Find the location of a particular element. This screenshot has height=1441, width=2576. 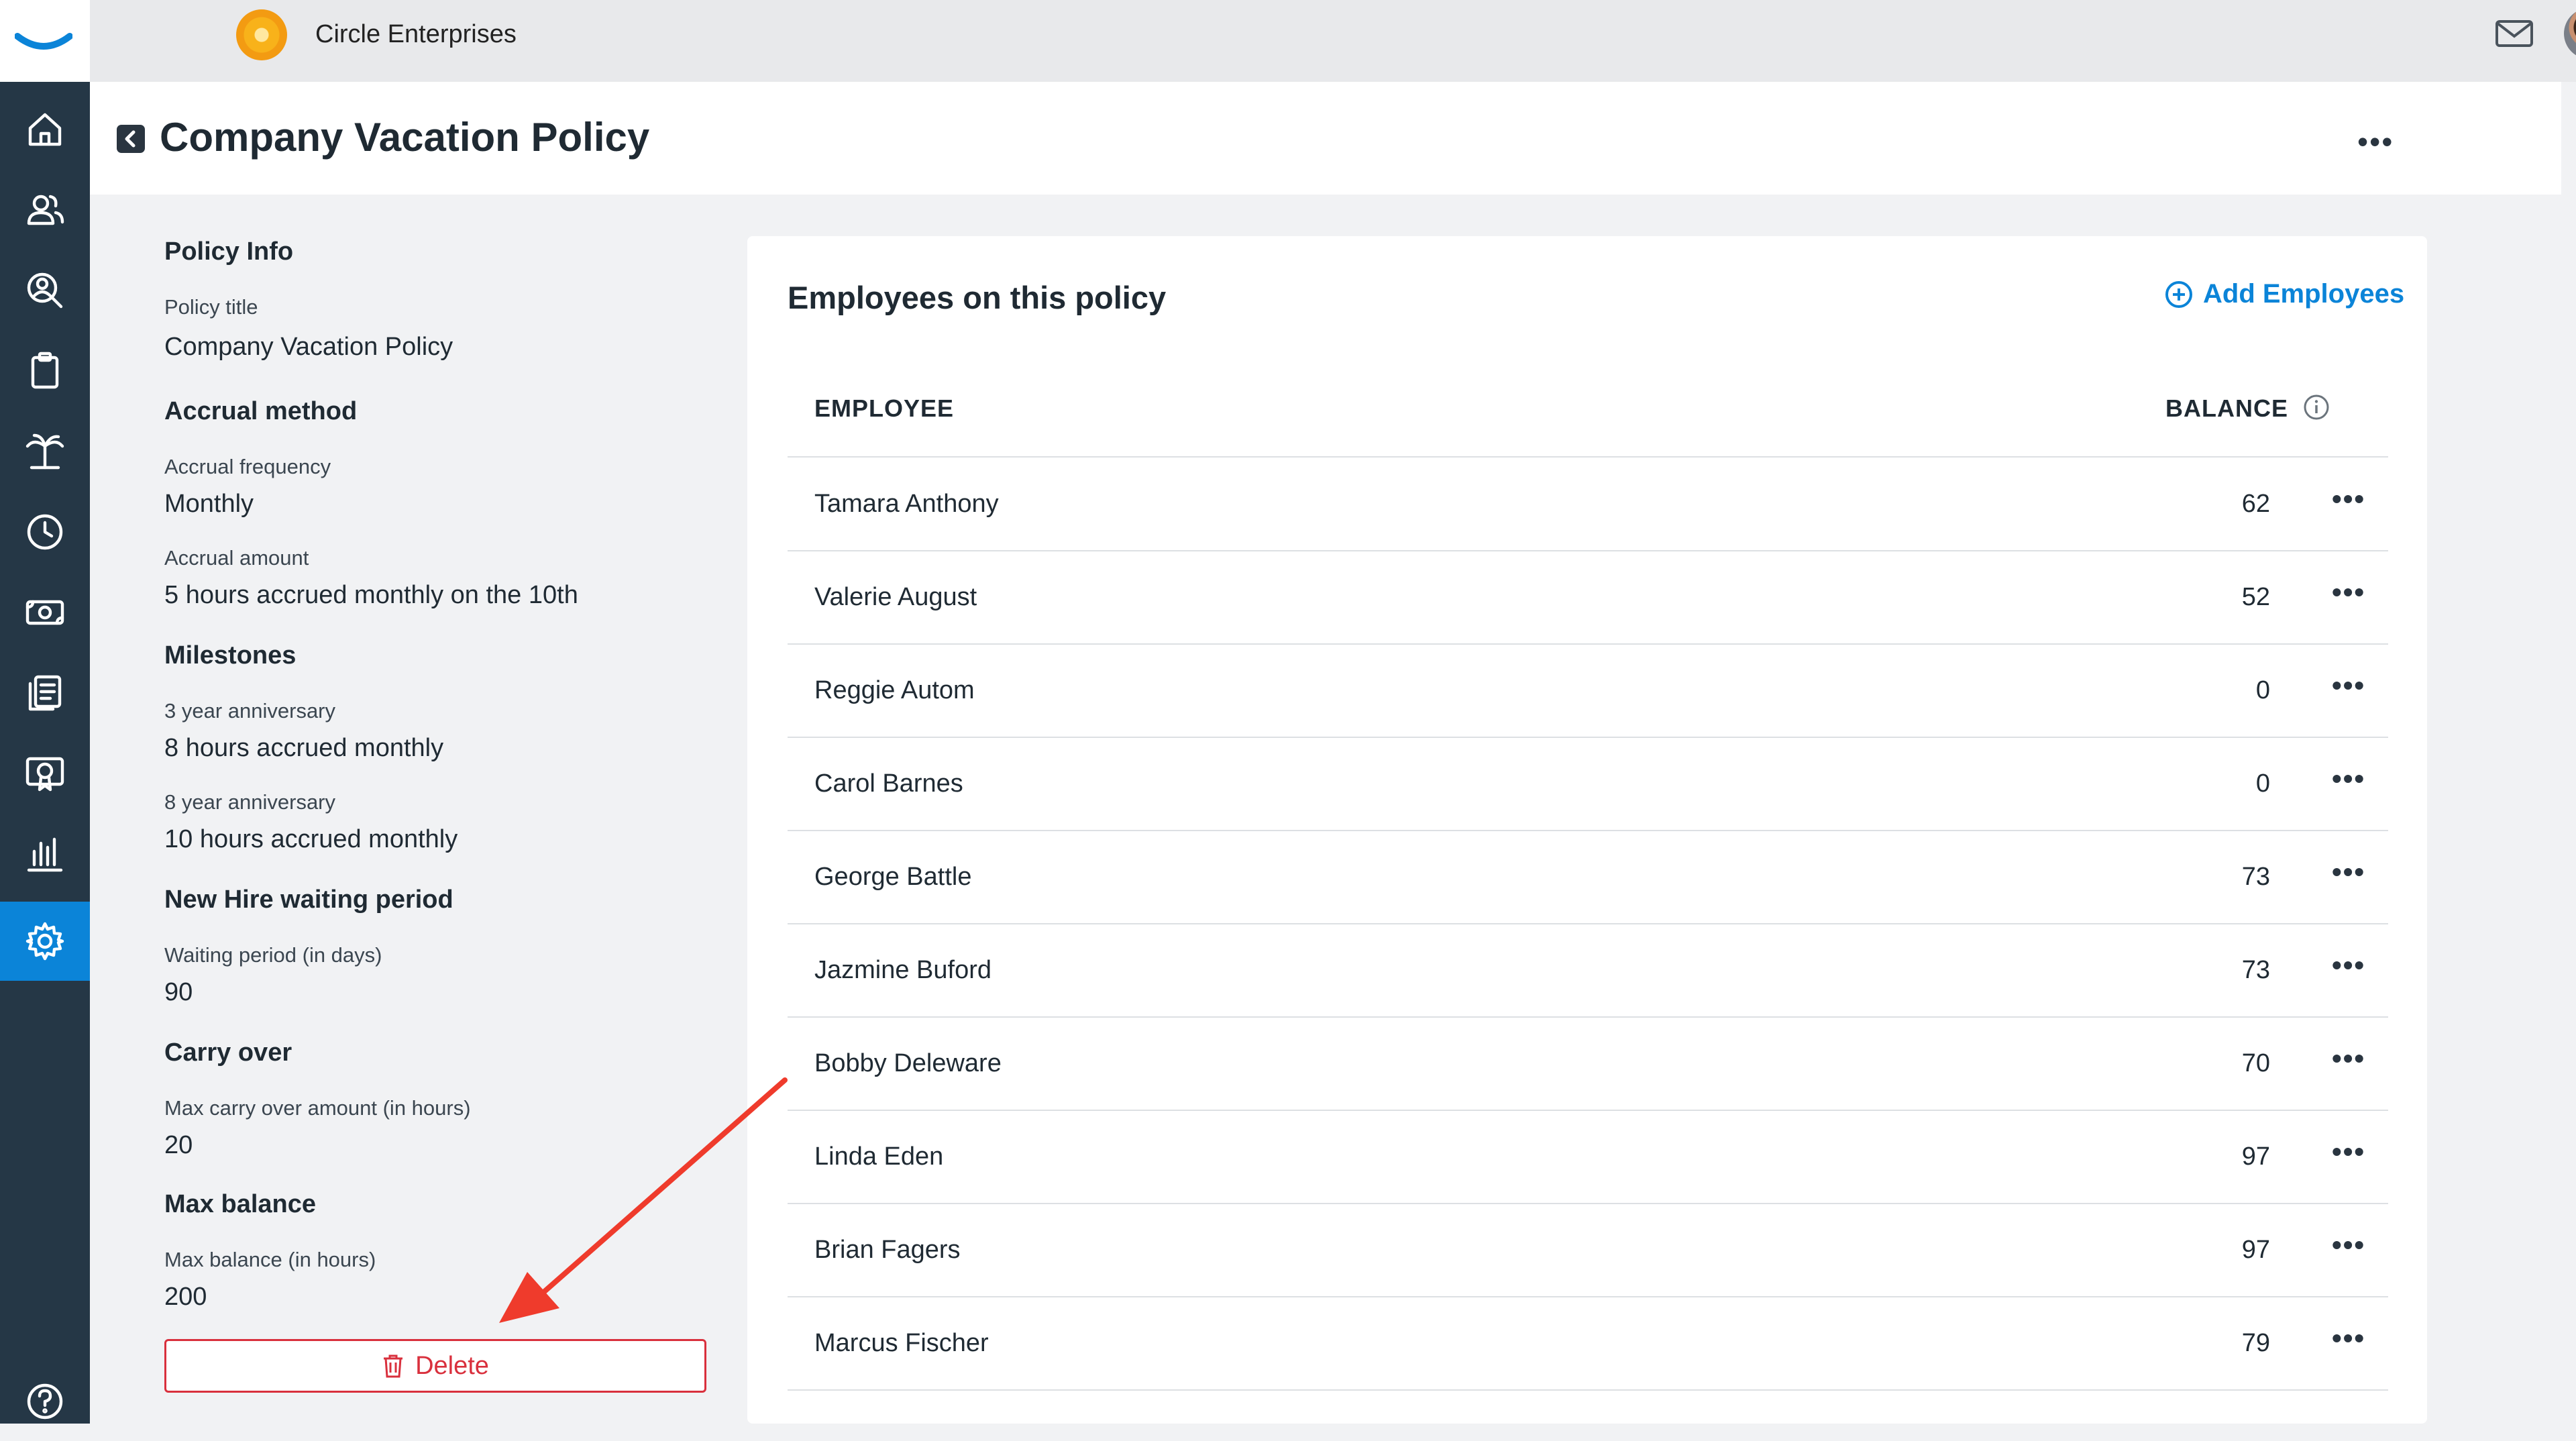

waiting-period-heading: New Hire waiting period is located at coordinates (308, 900).